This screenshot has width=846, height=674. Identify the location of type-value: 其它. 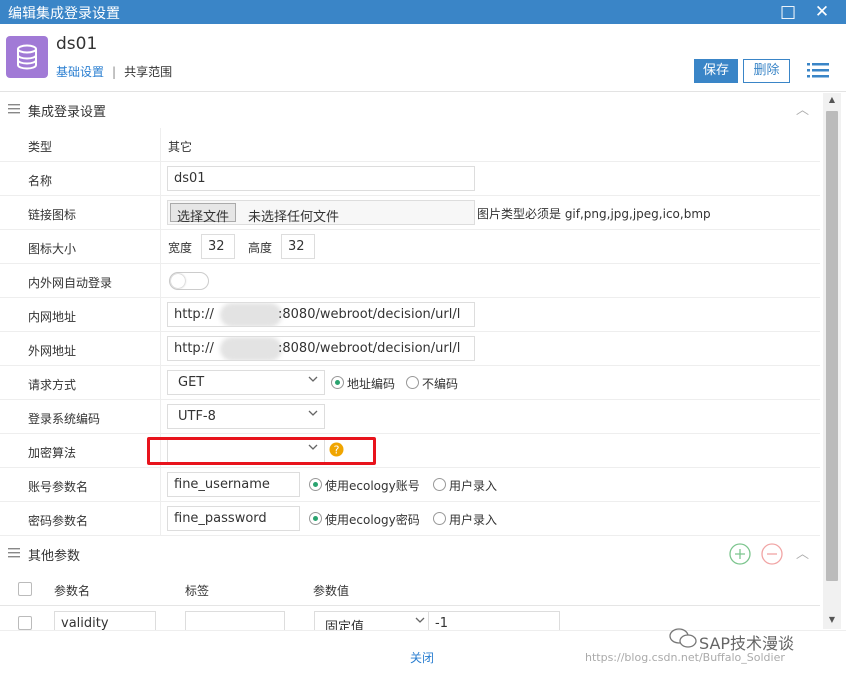
(180, 147).